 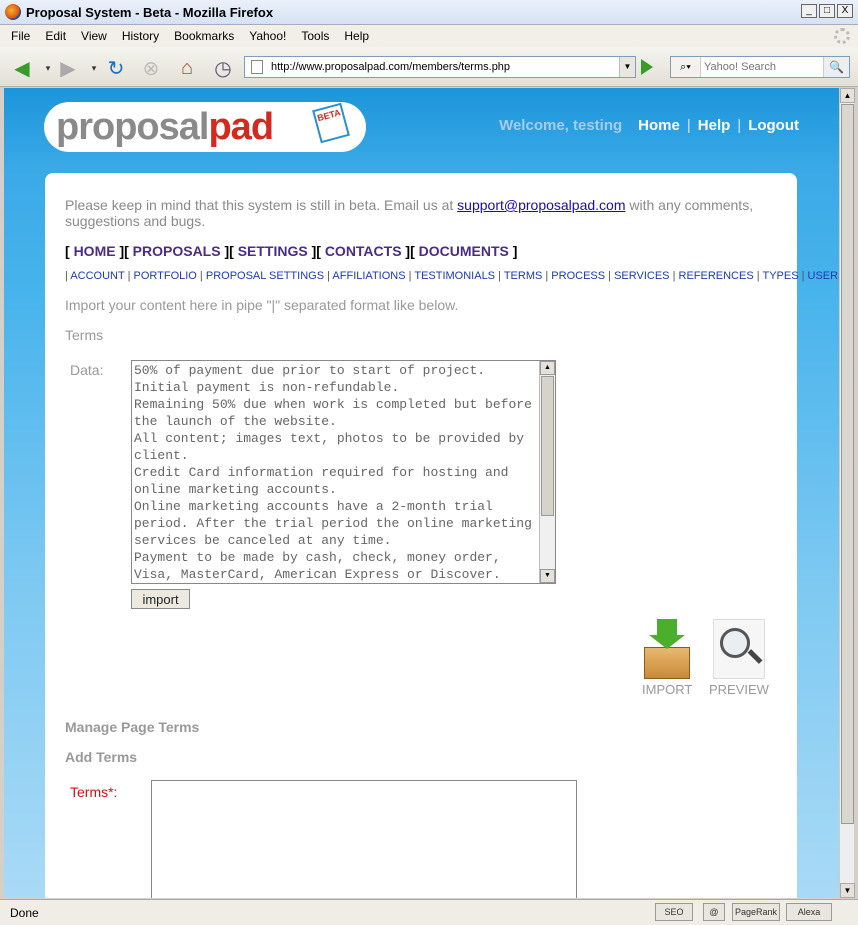 I want to click on menu-bookmarks: Bookmarks, so click(x=204, y=36).